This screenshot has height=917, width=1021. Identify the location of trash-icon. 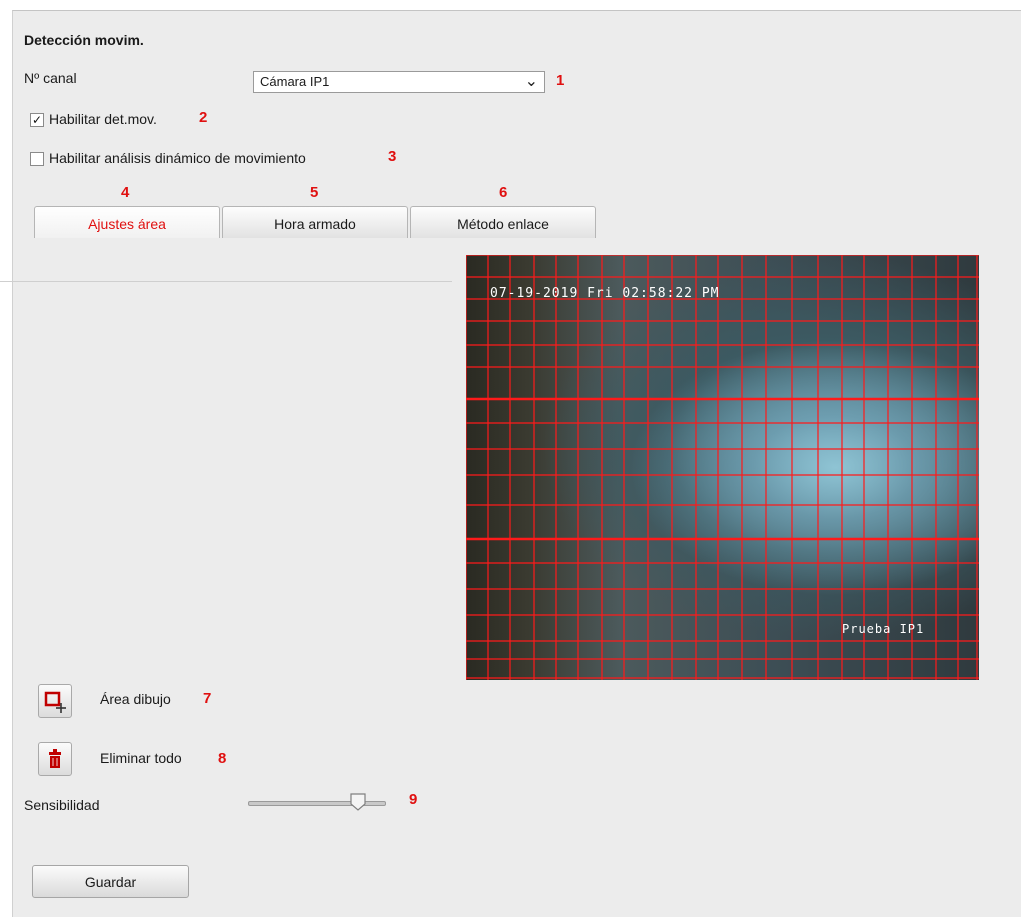
(55, 758).